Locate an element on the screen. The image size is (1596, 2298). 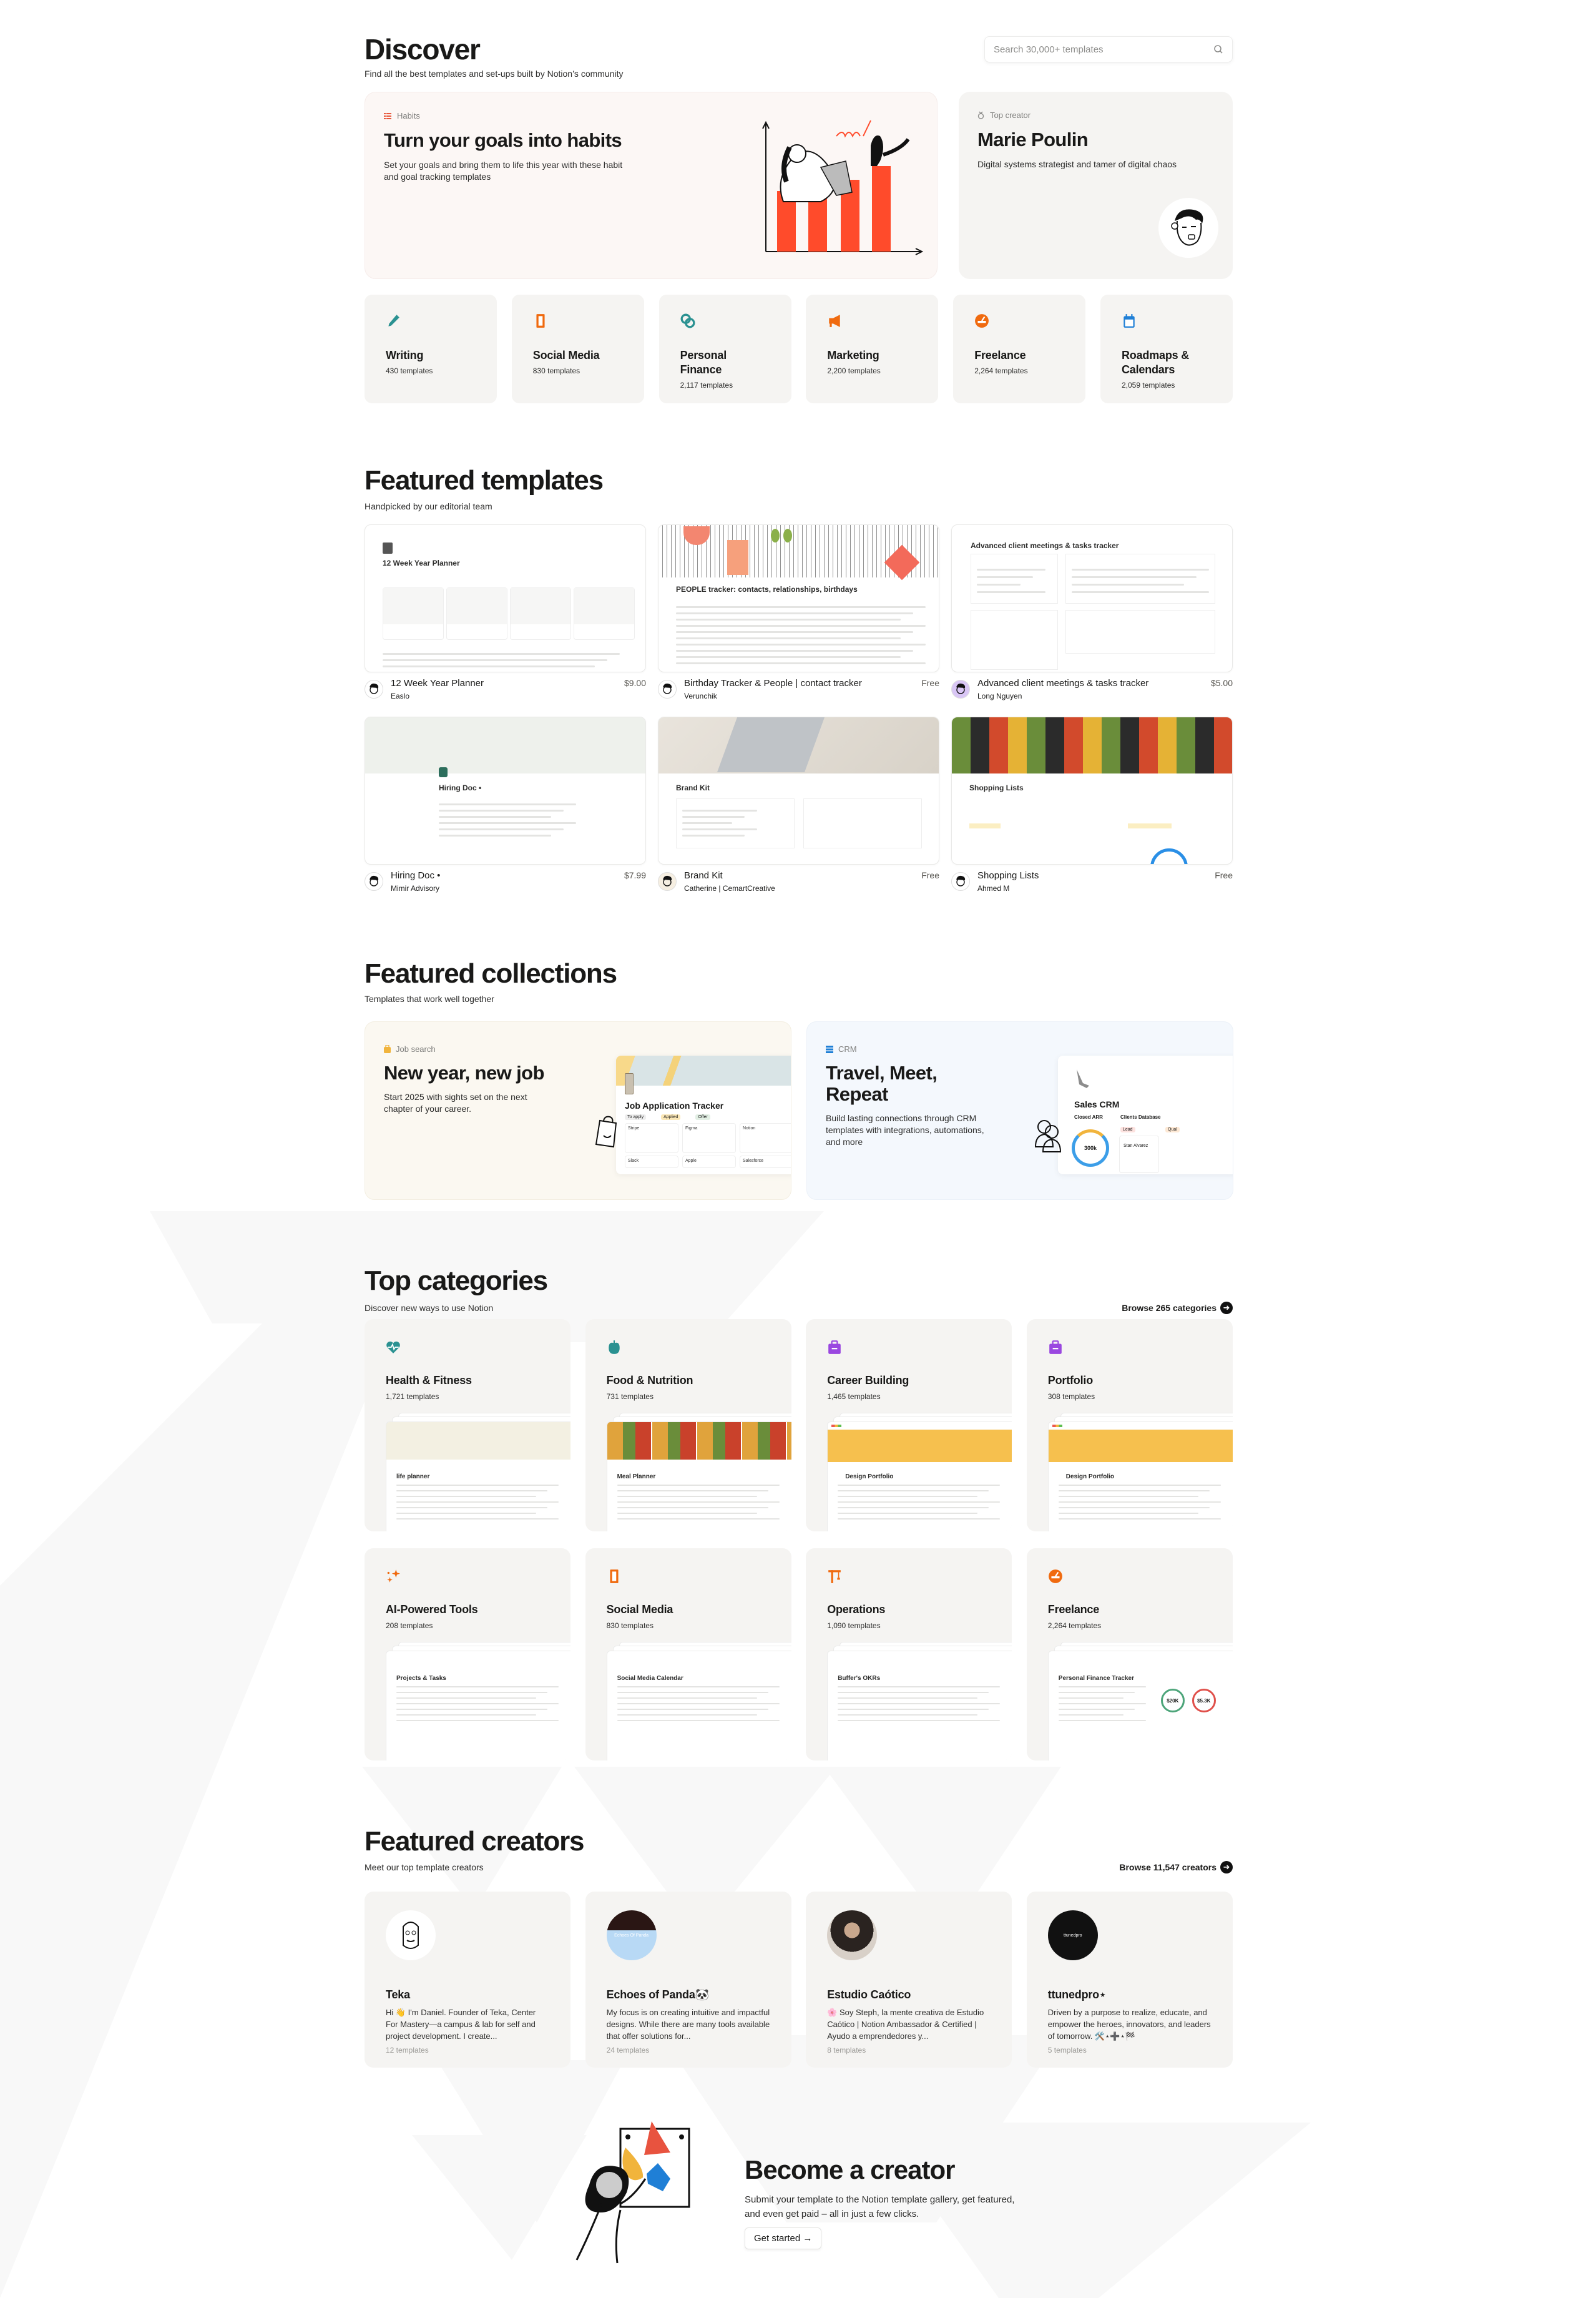
template-name: 12 Week Year Planner is located at coordinates (437, 683).